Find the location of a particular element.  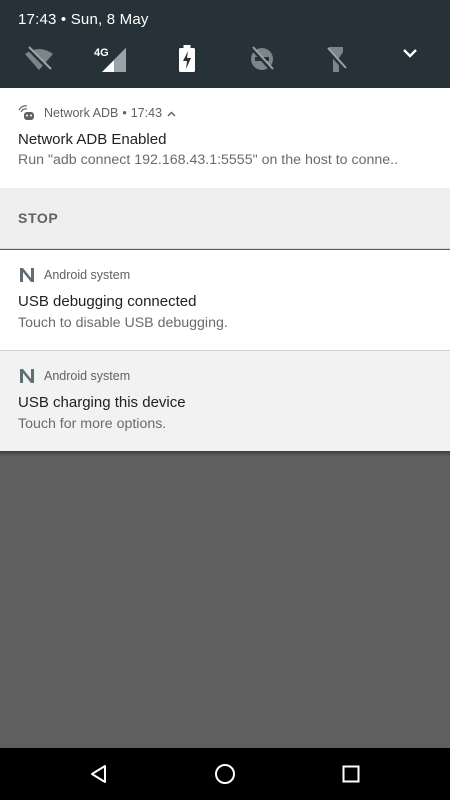

panel-shadow is located at coordinates (225, 453).